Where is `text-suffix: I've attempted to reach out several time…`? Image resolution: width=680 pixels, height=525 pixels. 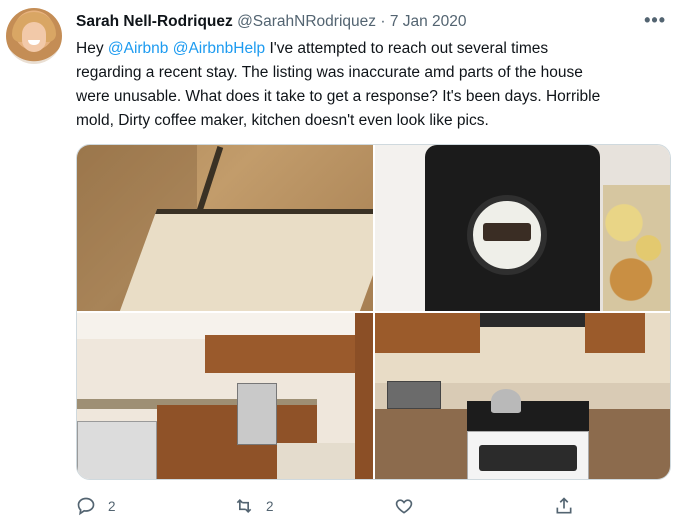
text-suffix: I've attempted to reach out several time… is located at coordinates (407, 48).